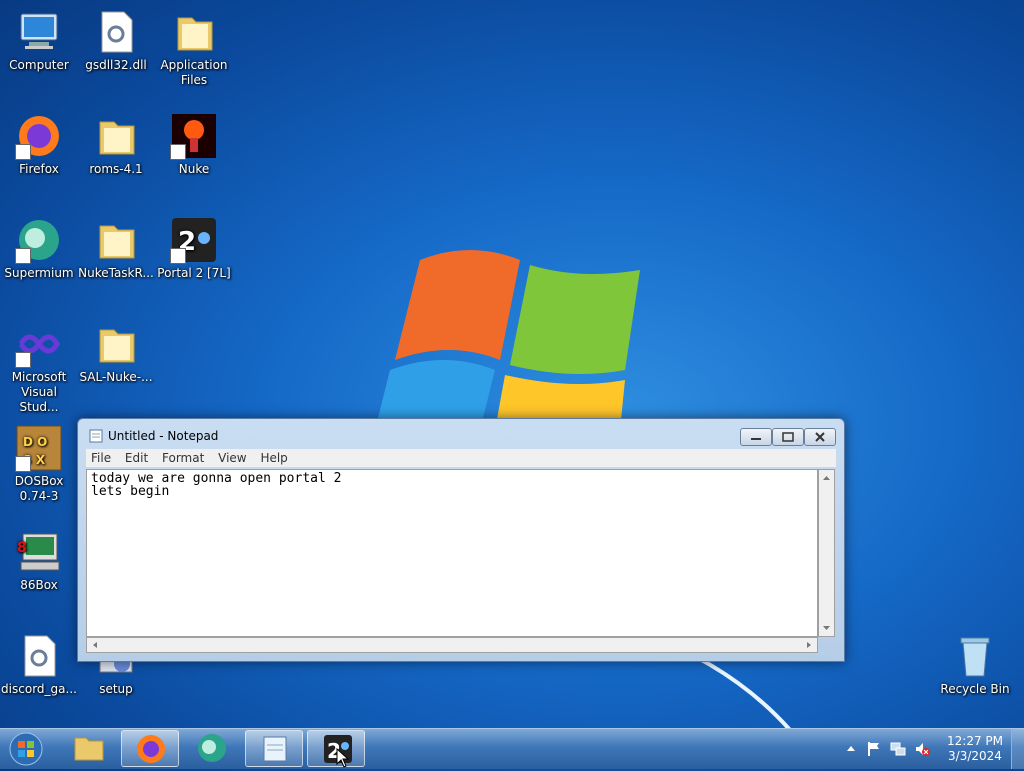 The image size is (1024, 771). Describe the element at coordinates (1017, 749) in the screenshot. I see `show-desktop-button` at that location.